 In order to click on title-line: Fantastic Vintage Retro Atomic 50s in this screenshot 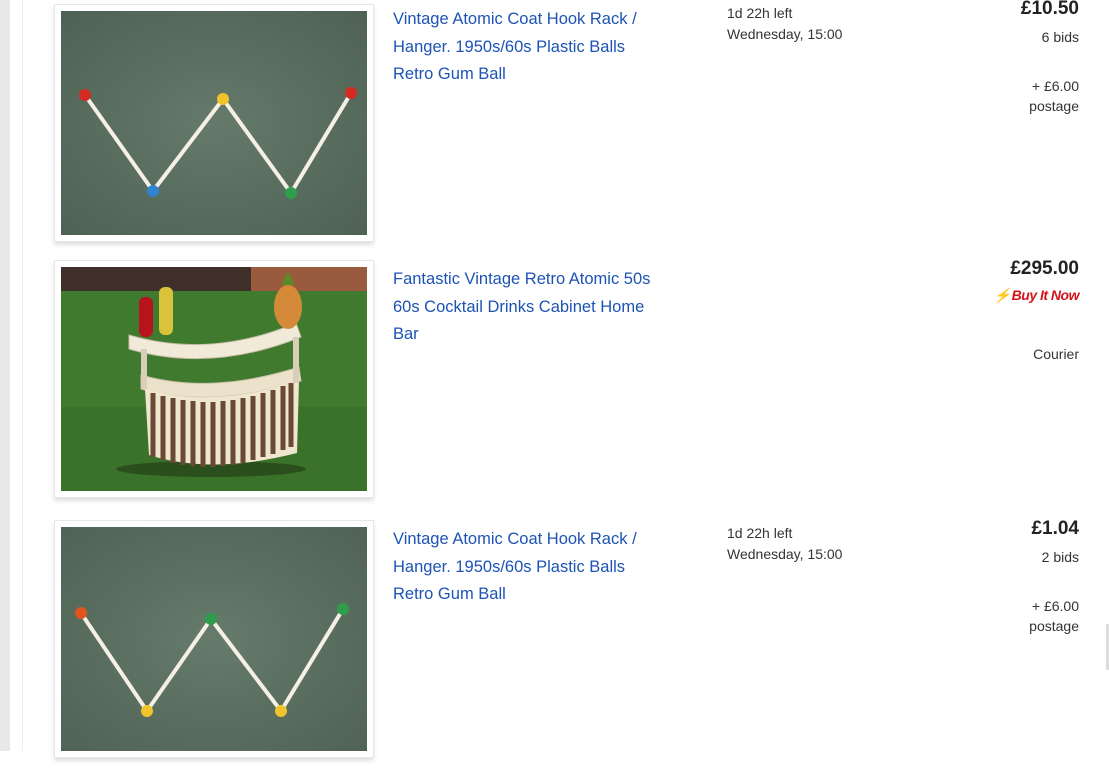, I will do `click(522, 279)`.